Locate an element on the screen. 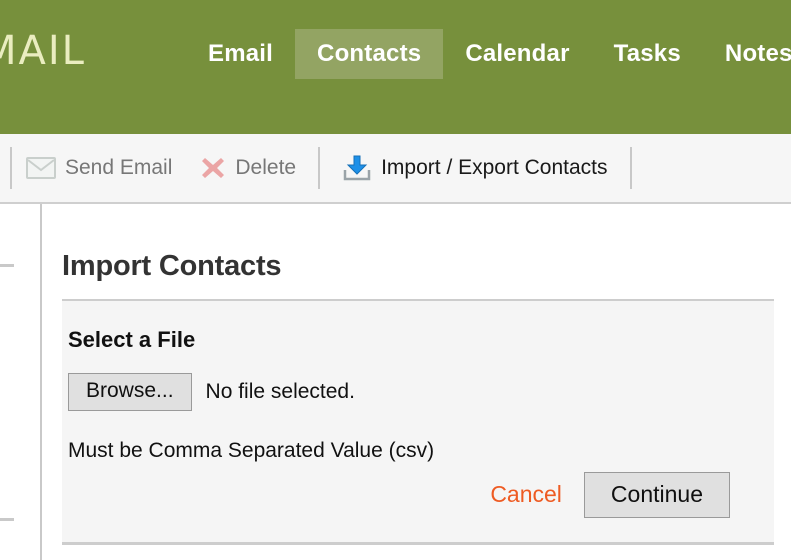  file-selection-status: No file selected. is located at coordinates (280, 392).